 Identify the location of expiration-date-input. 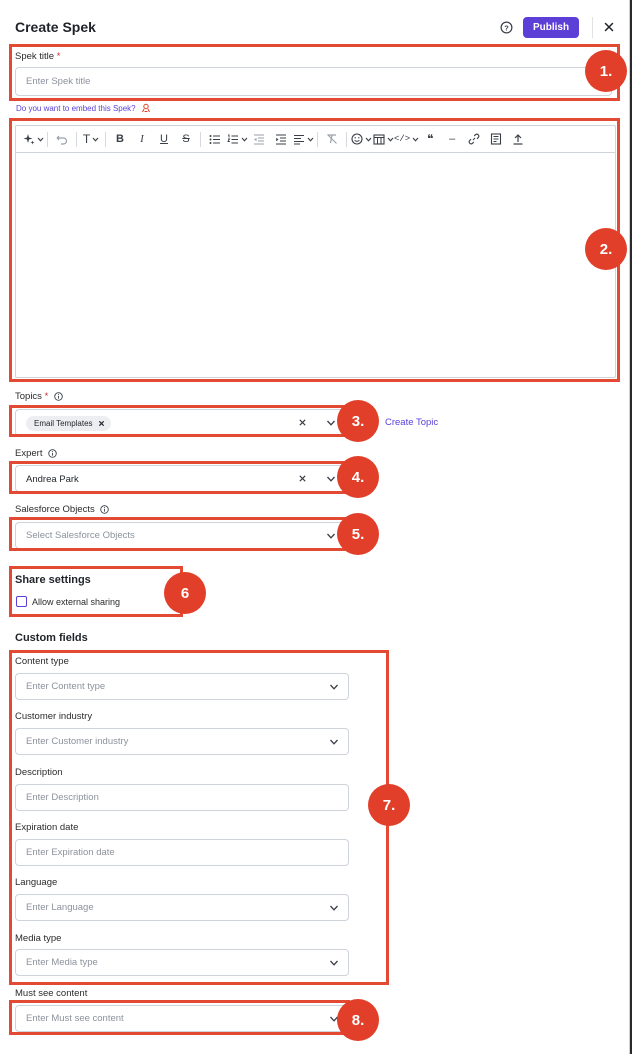
(182, 852).